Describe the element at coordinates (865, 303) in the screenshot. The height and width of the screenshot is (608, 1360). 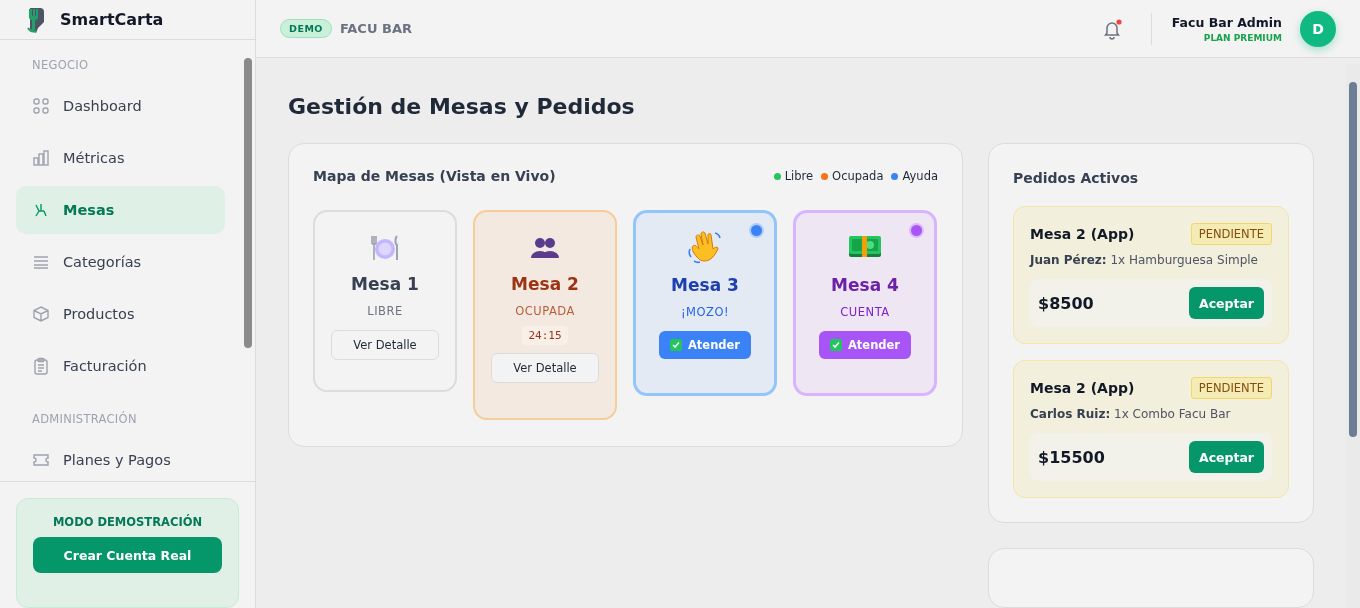
I see `table-card: Mesa 4 CUENTA Atender` at that location.